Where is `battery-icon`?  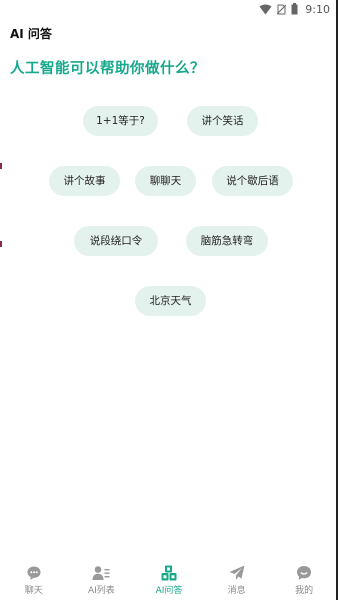
battery-icon is located at coordinates (294, 9).